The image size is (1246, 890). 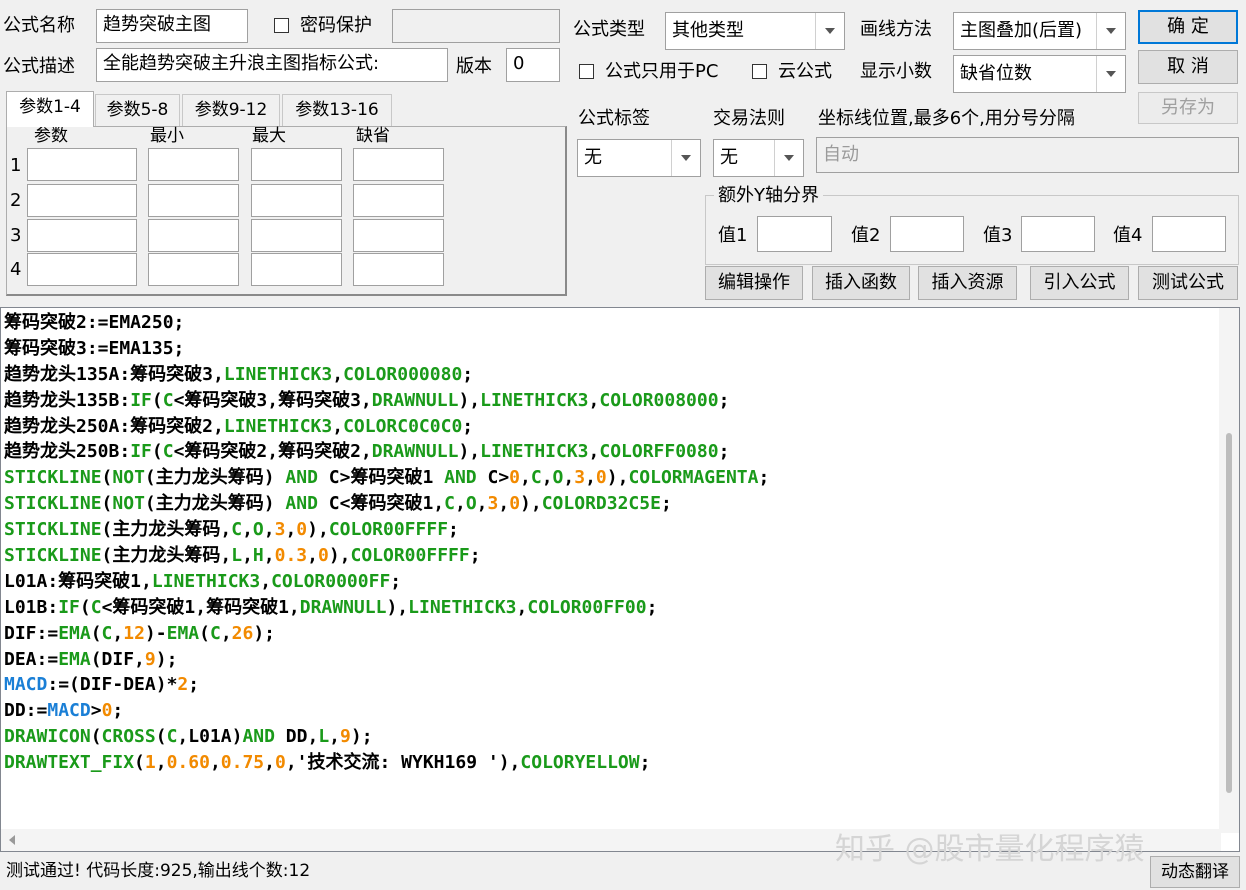 I want to click on tab-params-5-8: 参数5-8, so click(x=137, y=110).